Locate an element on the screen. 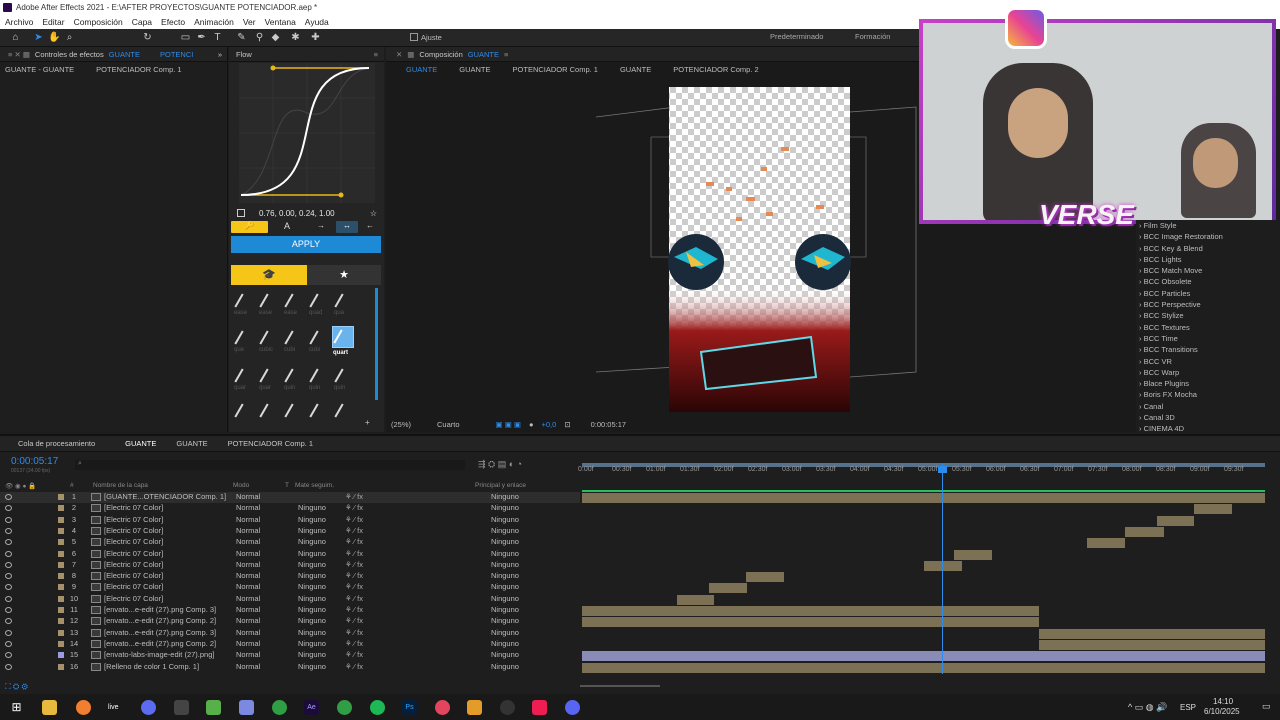  preset-quad-in: quad is located at coordinates (319, 303).